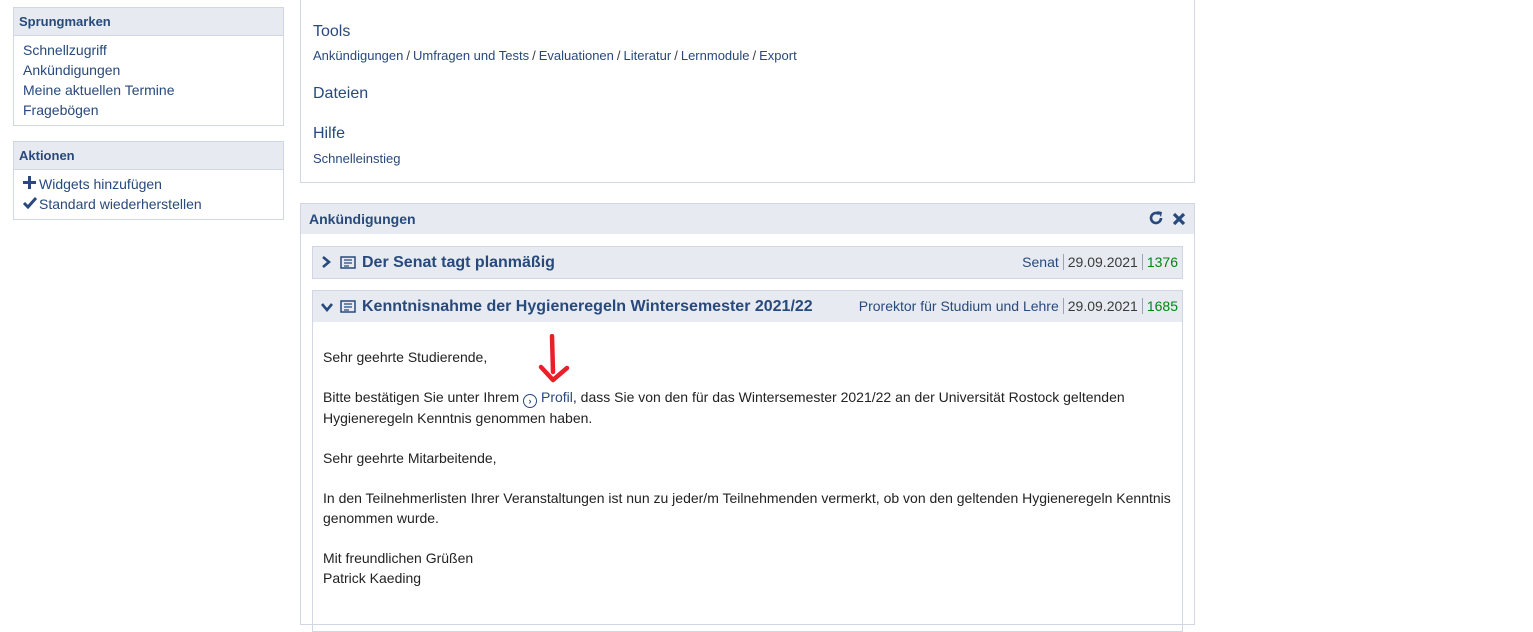 The image size is (1533, 632). What do you see at coordinates (148, 156) in the screenshot?
I see `sidebar-actions-title: Aktionen` at bounding box center [148, 156].